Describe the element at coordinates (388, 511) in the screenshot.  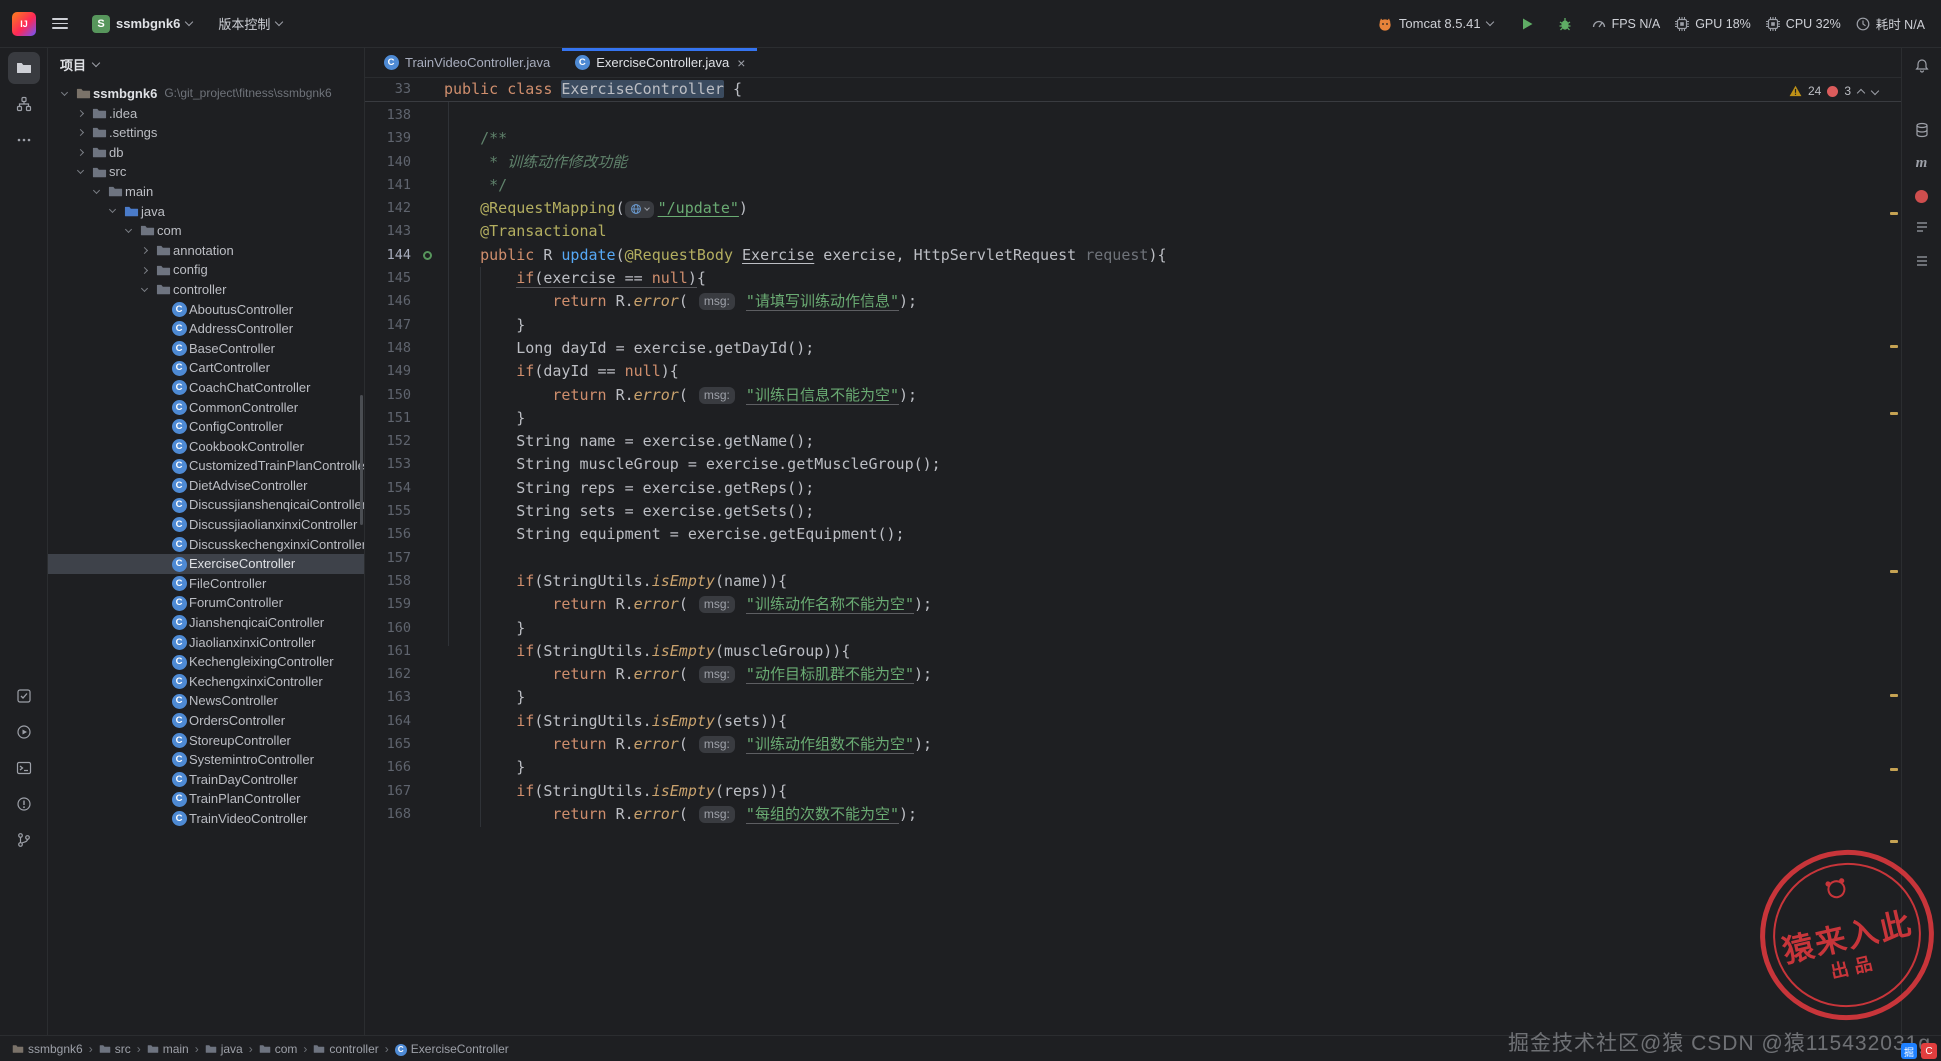
I see `line-number: 155` at that location.